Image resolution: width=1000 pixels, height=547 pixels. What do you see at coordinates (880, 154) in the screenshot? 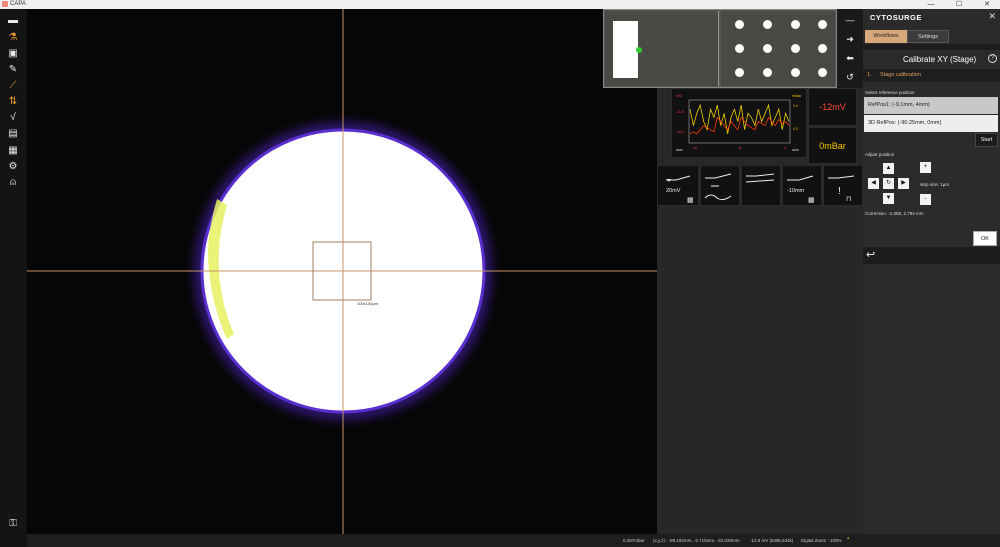
I see `adjust-position-label: Adjust position` at bounding box center [880, 154].